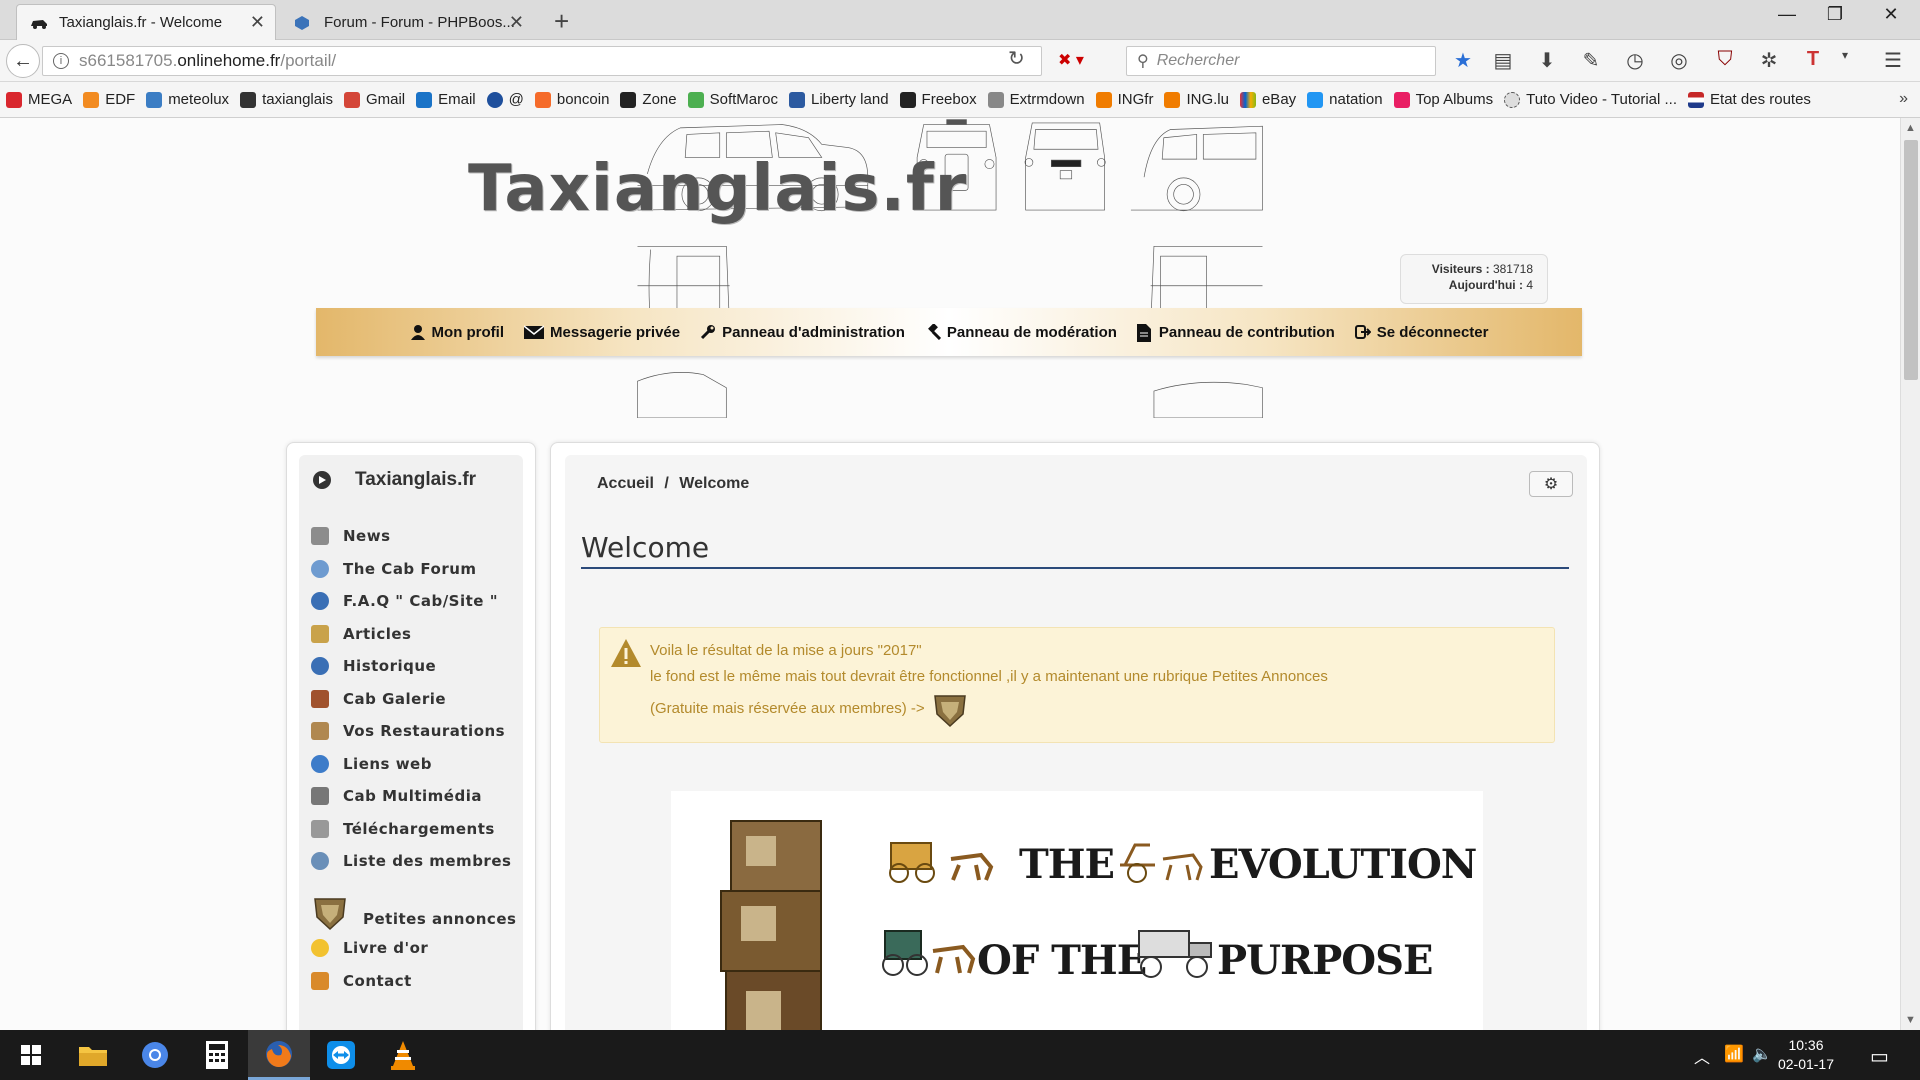 The width and height of the screenshot is (1920, 1080). What do you see at coordinates (361, 981) in the screenshot?
I see `sidebar-item-contact: Contact` at bounding box center [361, 981].